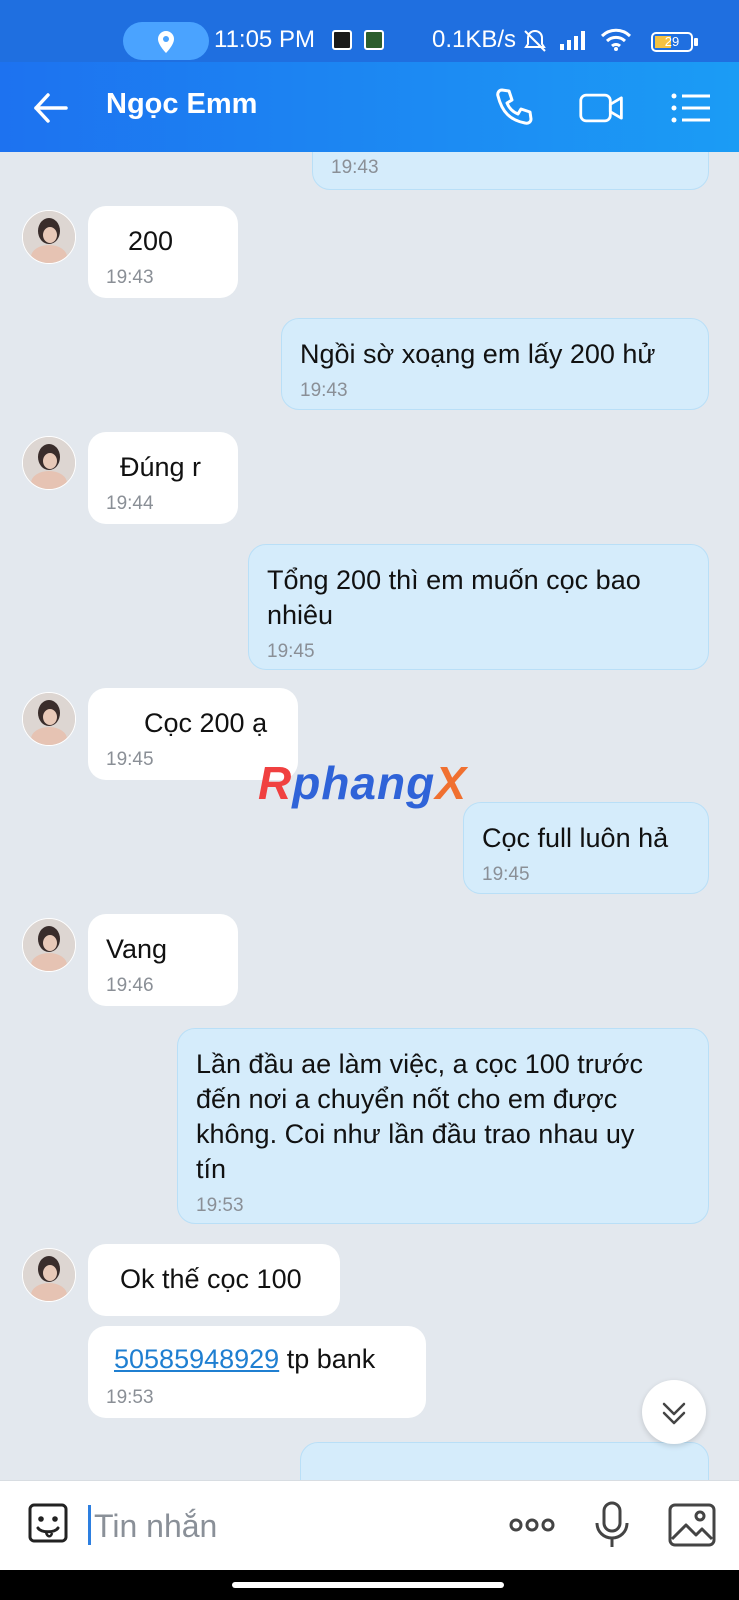 The height and width of the screenshot is (1600, 739). What do you see at coordinates (369, 107) in the screenshot?
I see `chat-header: Ngọc Emm` at bounding box center [369, 107].